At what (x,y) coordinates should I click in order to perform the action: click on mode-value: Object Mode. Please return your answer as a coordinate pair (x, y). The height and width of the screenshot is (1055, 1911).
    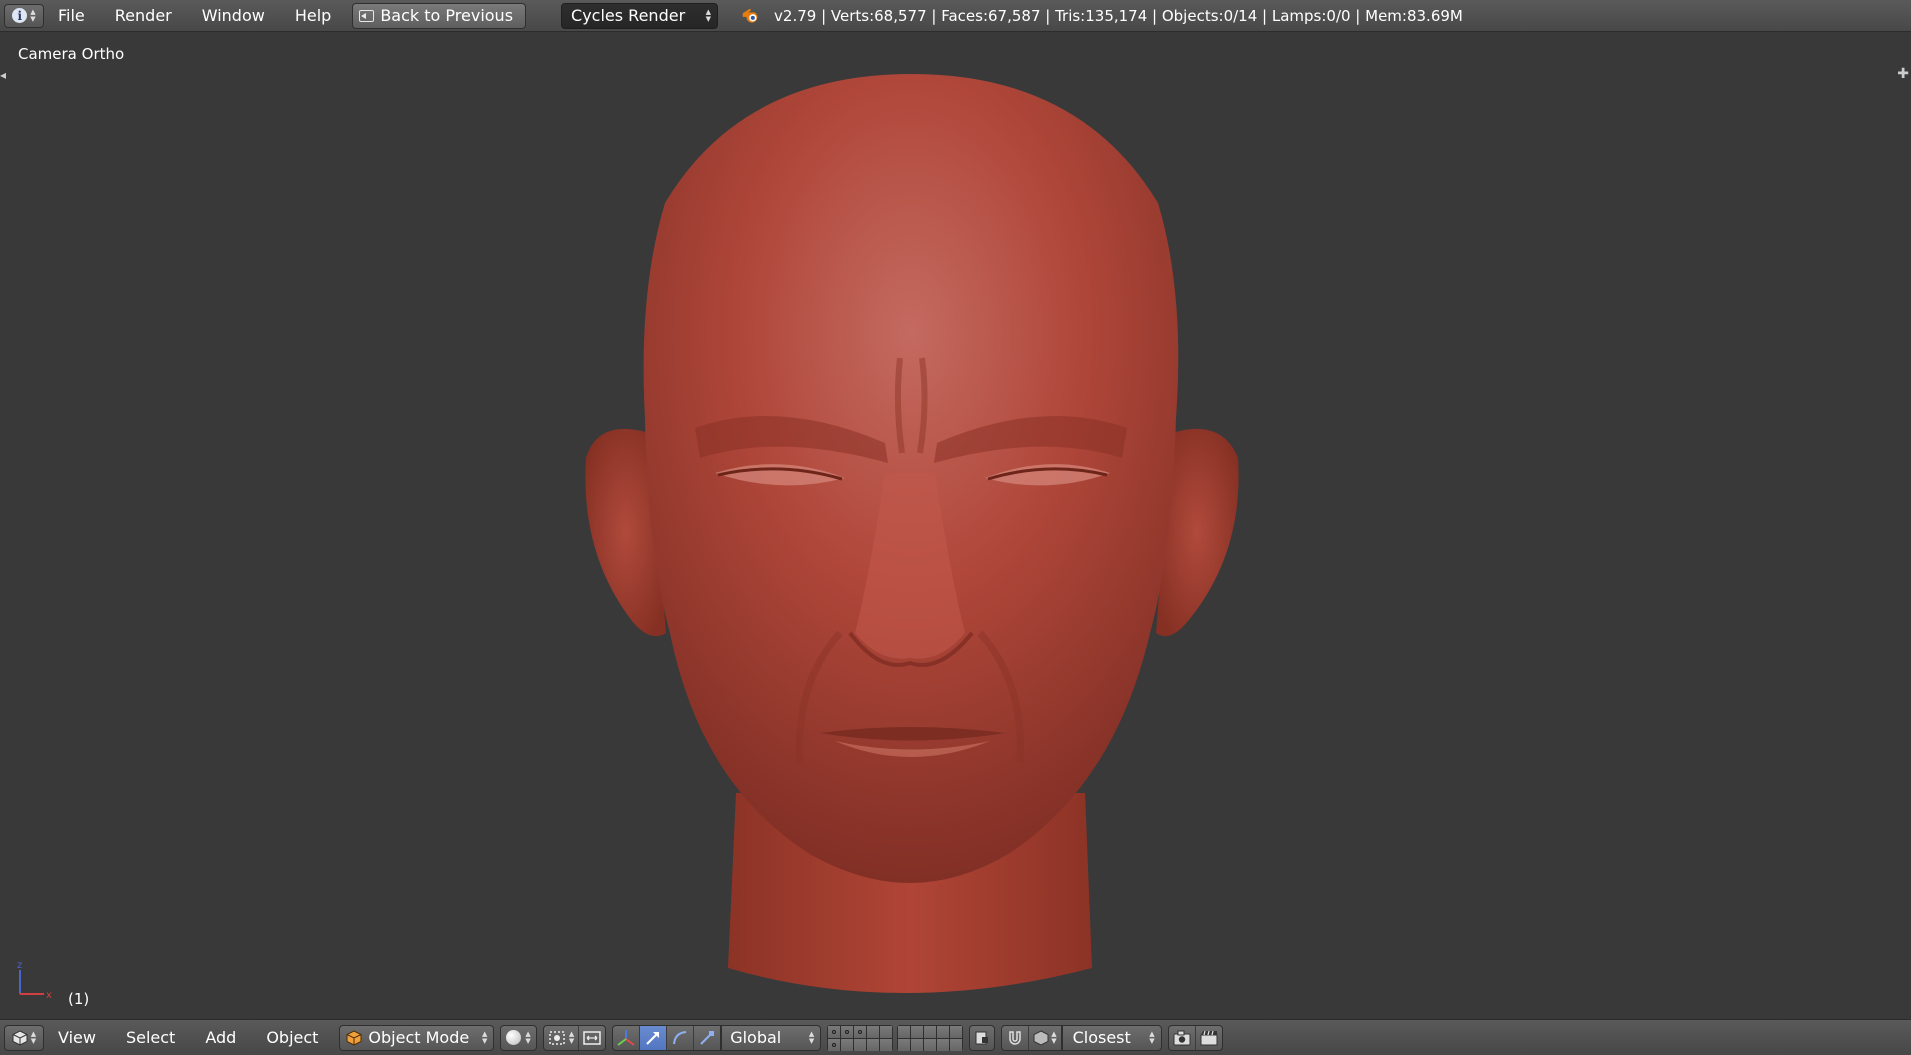
    Looking at the image, I should click on (419, 1037).